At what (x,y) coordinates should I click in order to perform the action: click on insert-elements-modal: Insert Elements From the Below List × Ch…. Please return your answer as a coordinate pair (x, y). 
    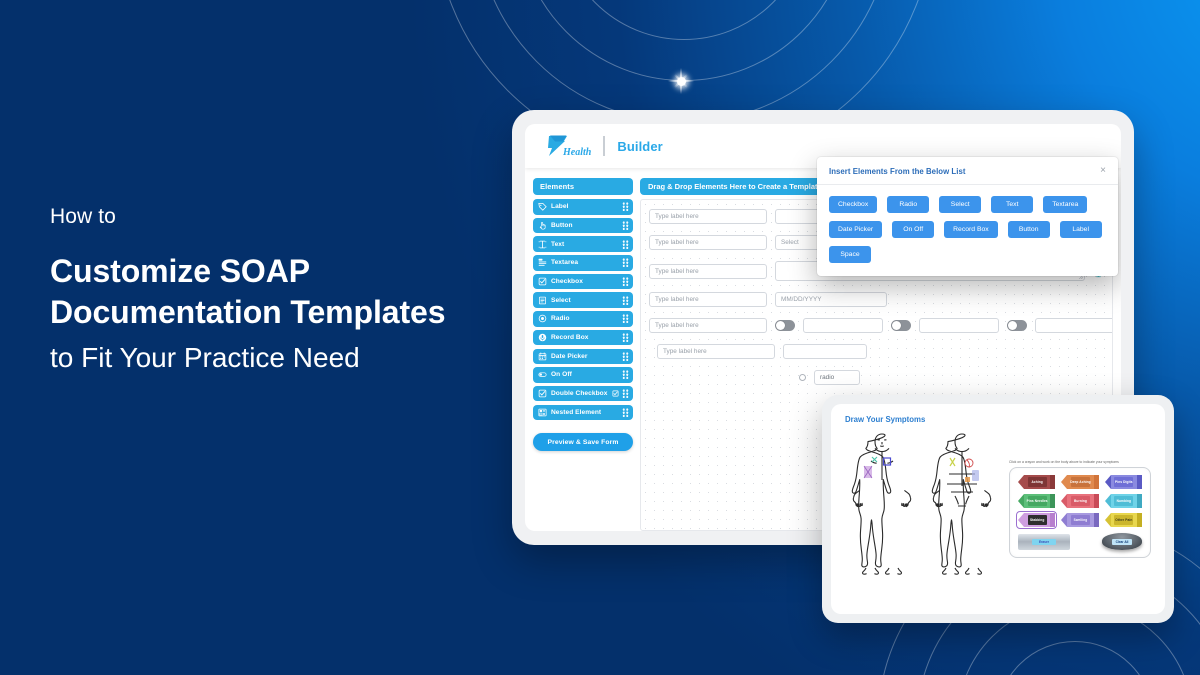
    Looking at the image, I should click on (967, 216).